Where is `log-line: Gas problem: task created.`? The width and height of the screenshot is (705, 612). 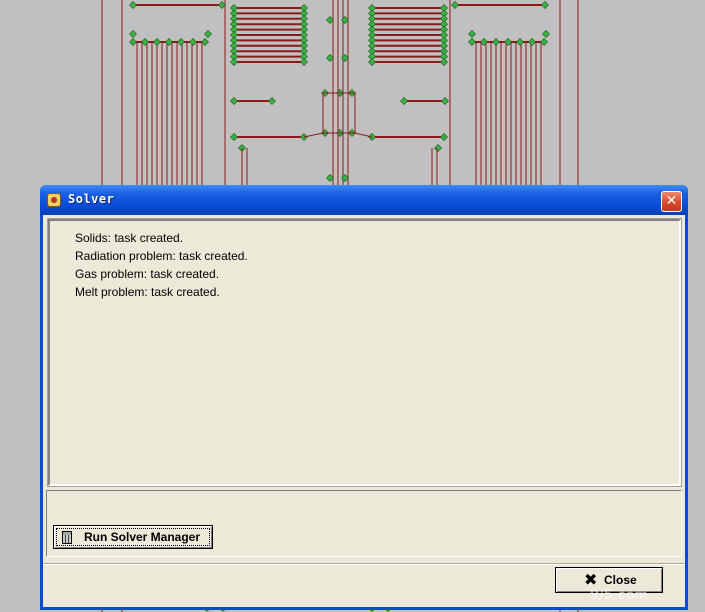 log-line: Gas problem: task created. is located at coordinates (147, 274).